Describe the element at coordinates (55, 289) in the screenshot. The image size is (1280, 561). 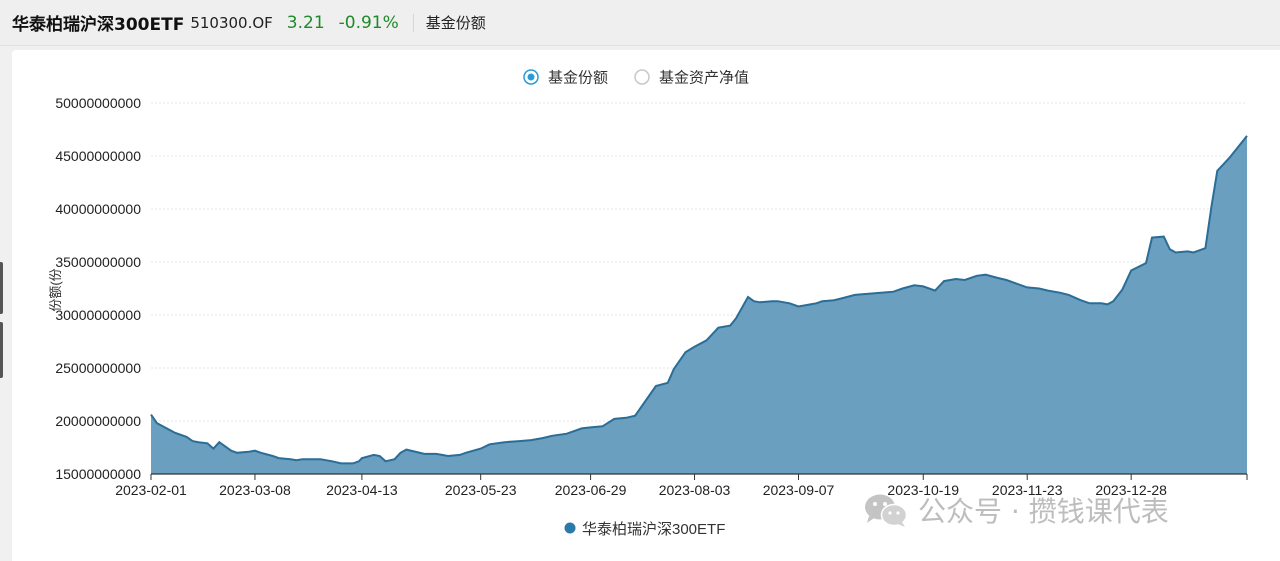
I see `y-axis-label: 份额(份` at that location.